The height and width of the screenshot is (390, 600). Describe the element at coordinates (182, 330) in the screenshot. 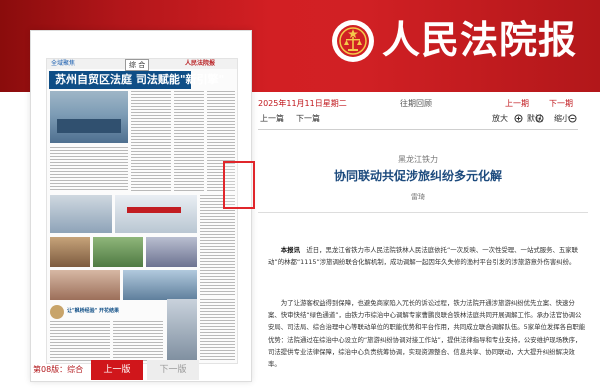

I see `portrait-photo` at that location.